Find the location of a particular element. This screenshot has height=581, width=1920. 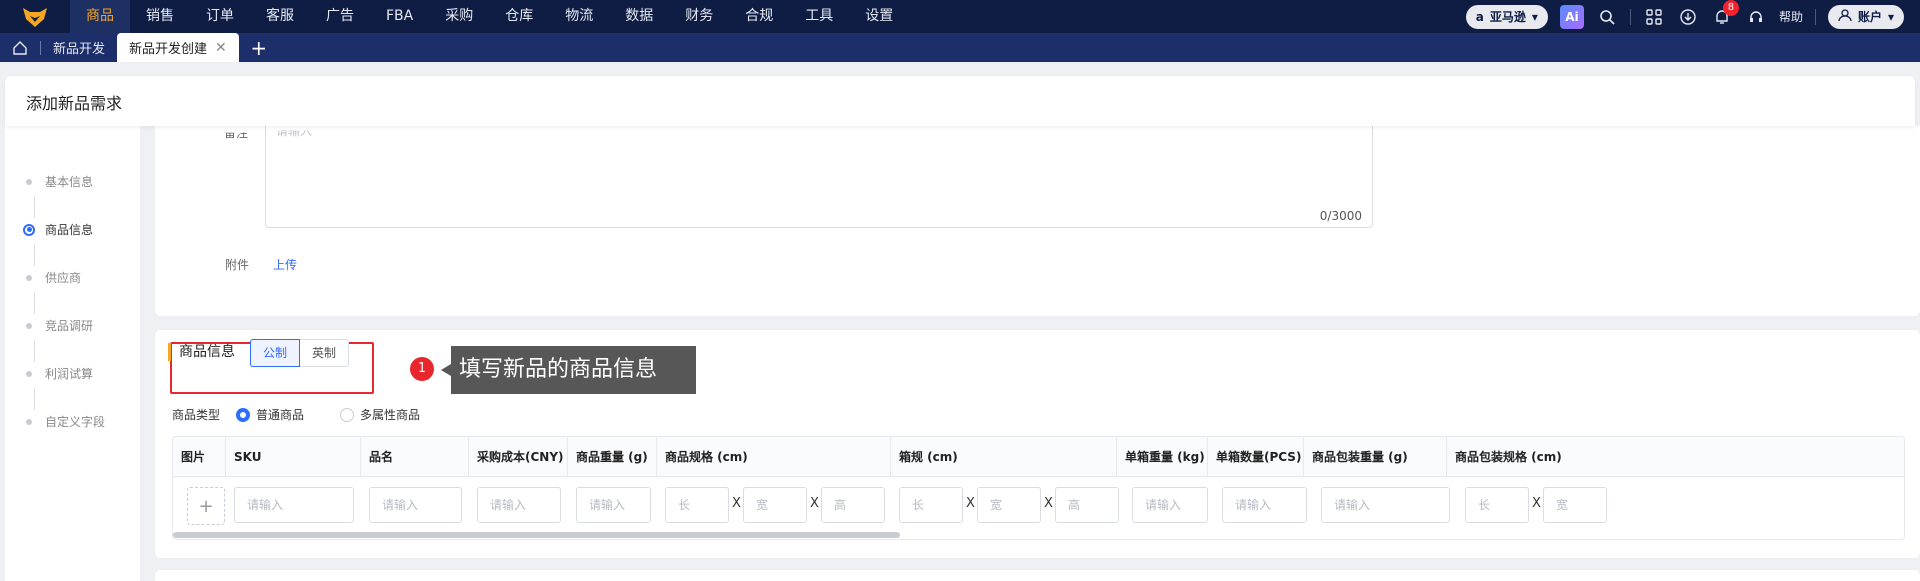

package-weight-input: 请输入 is located at coordinates (1385, 505).